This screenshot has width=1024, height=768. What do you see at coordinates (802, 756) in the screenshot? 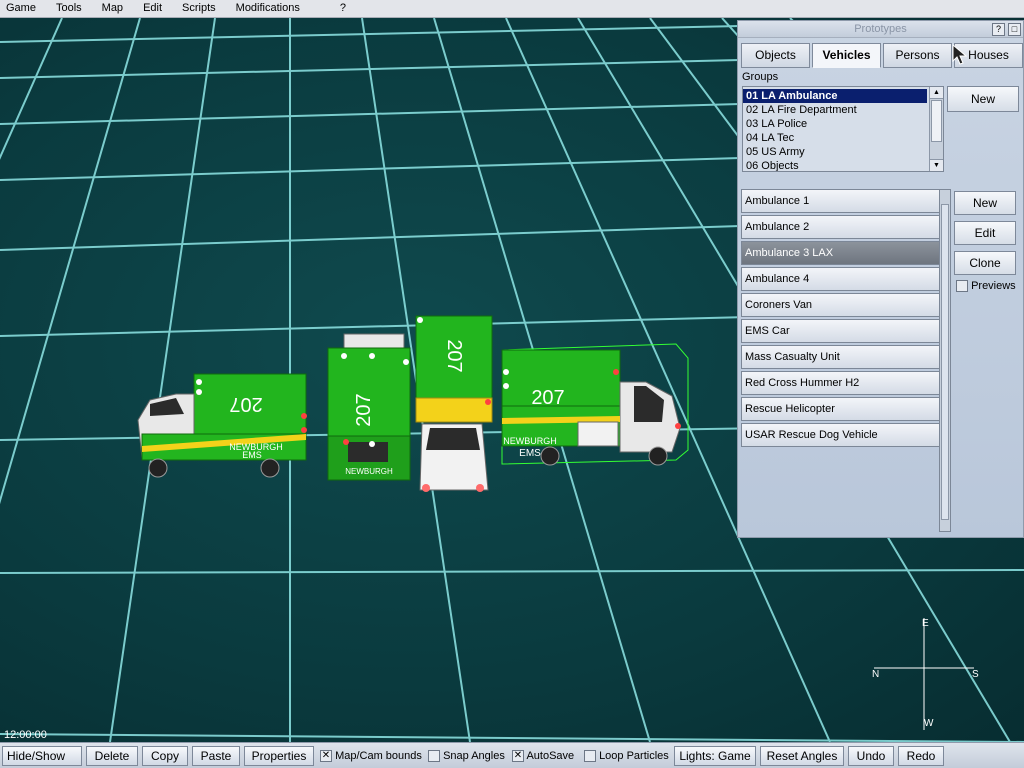
I see `reset-angles-button: Reset Angles` at bounding box center [802, 756].